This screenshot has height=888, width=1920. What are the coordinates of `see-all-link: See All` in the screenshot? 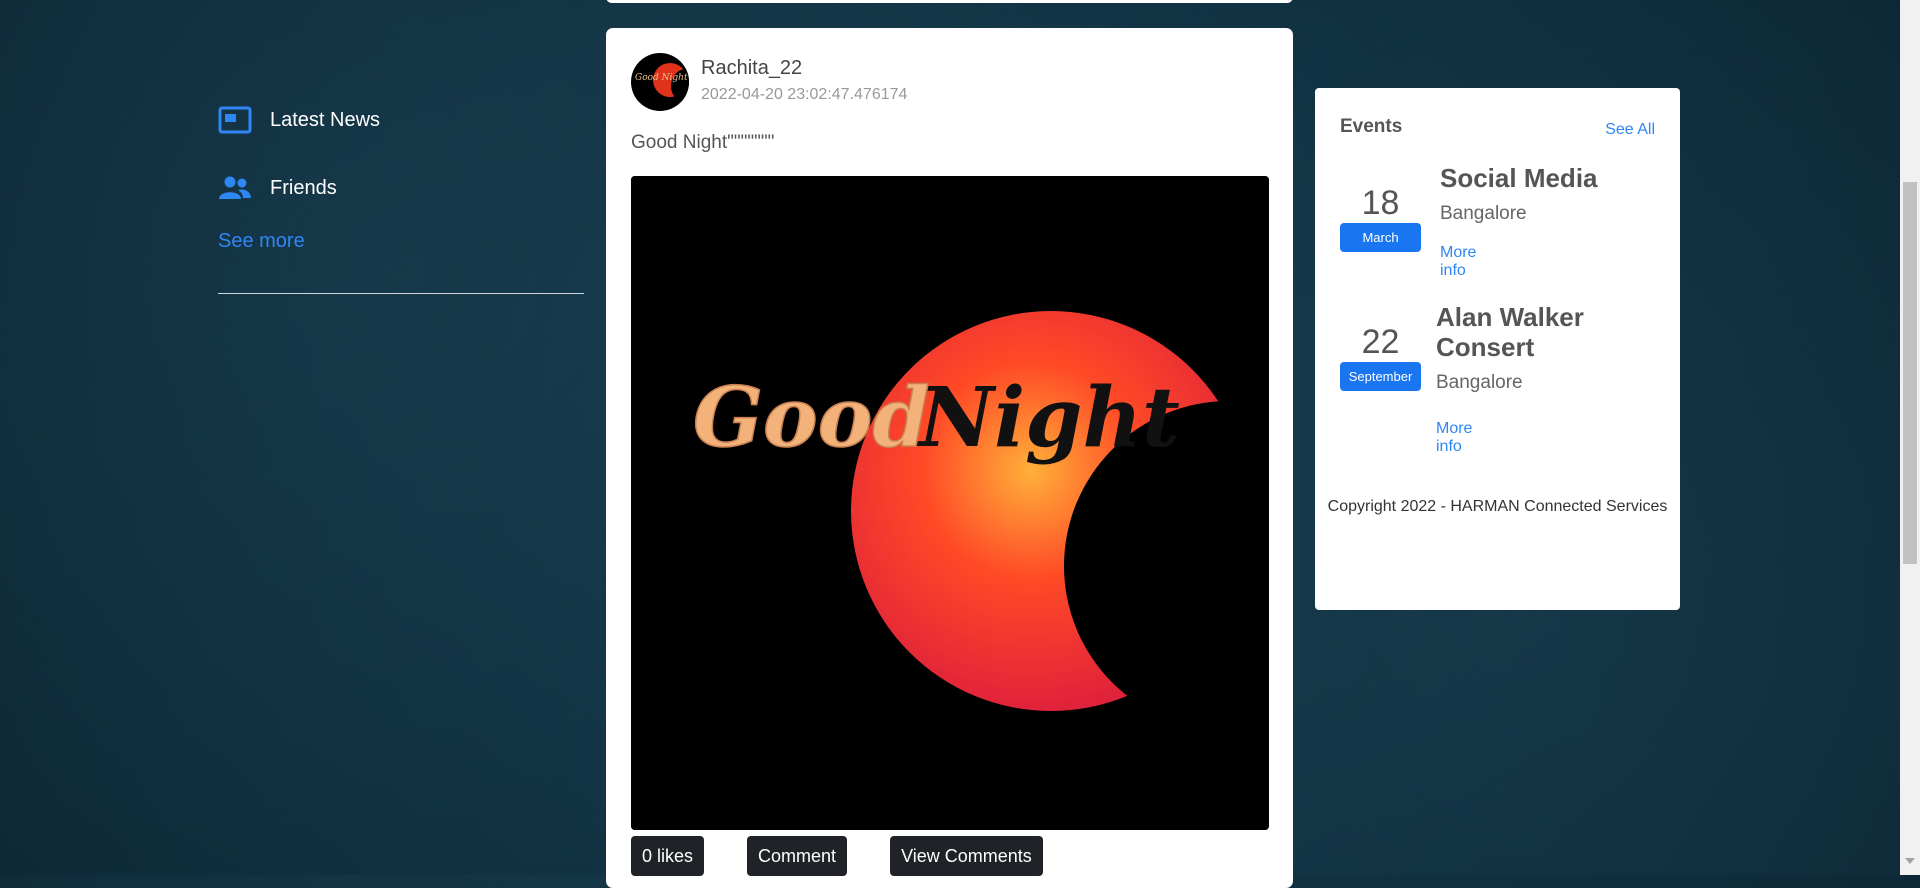 It's located at (1630, 130).